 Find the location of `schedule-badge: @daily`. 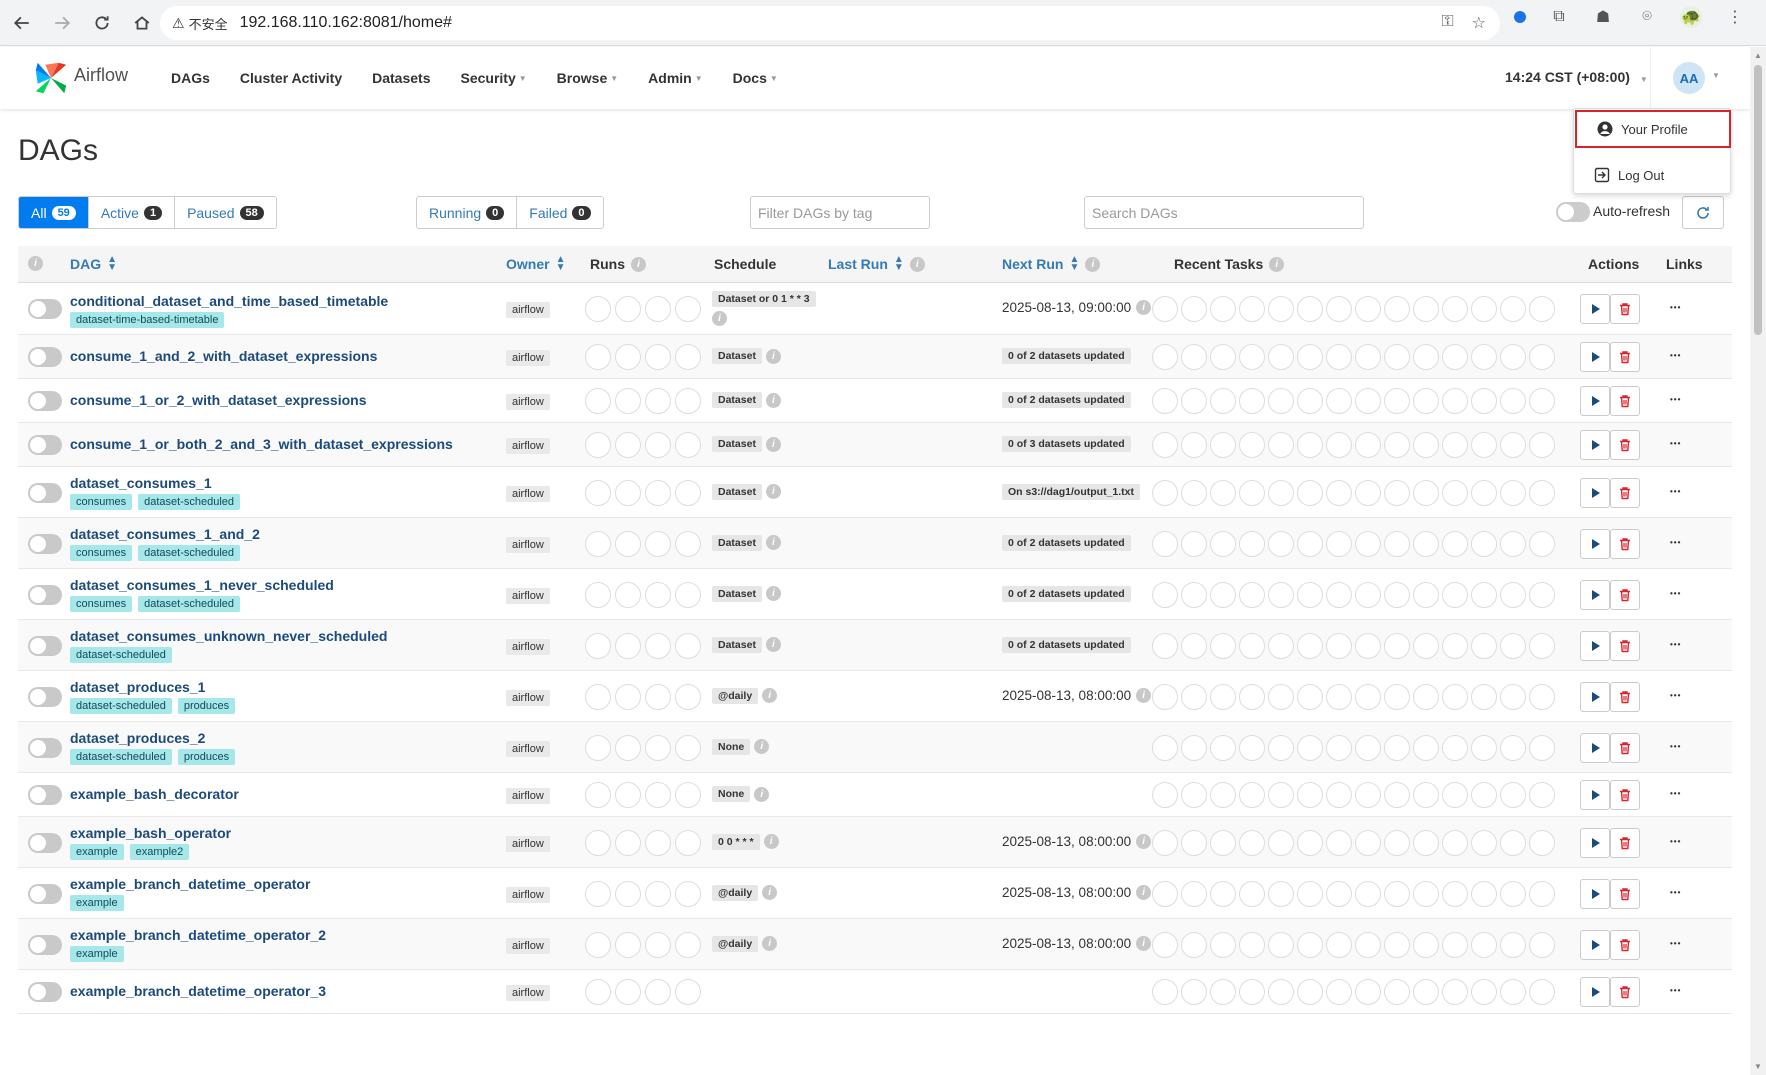

schedule-badge: @daily is located at coordinates (735, 943).